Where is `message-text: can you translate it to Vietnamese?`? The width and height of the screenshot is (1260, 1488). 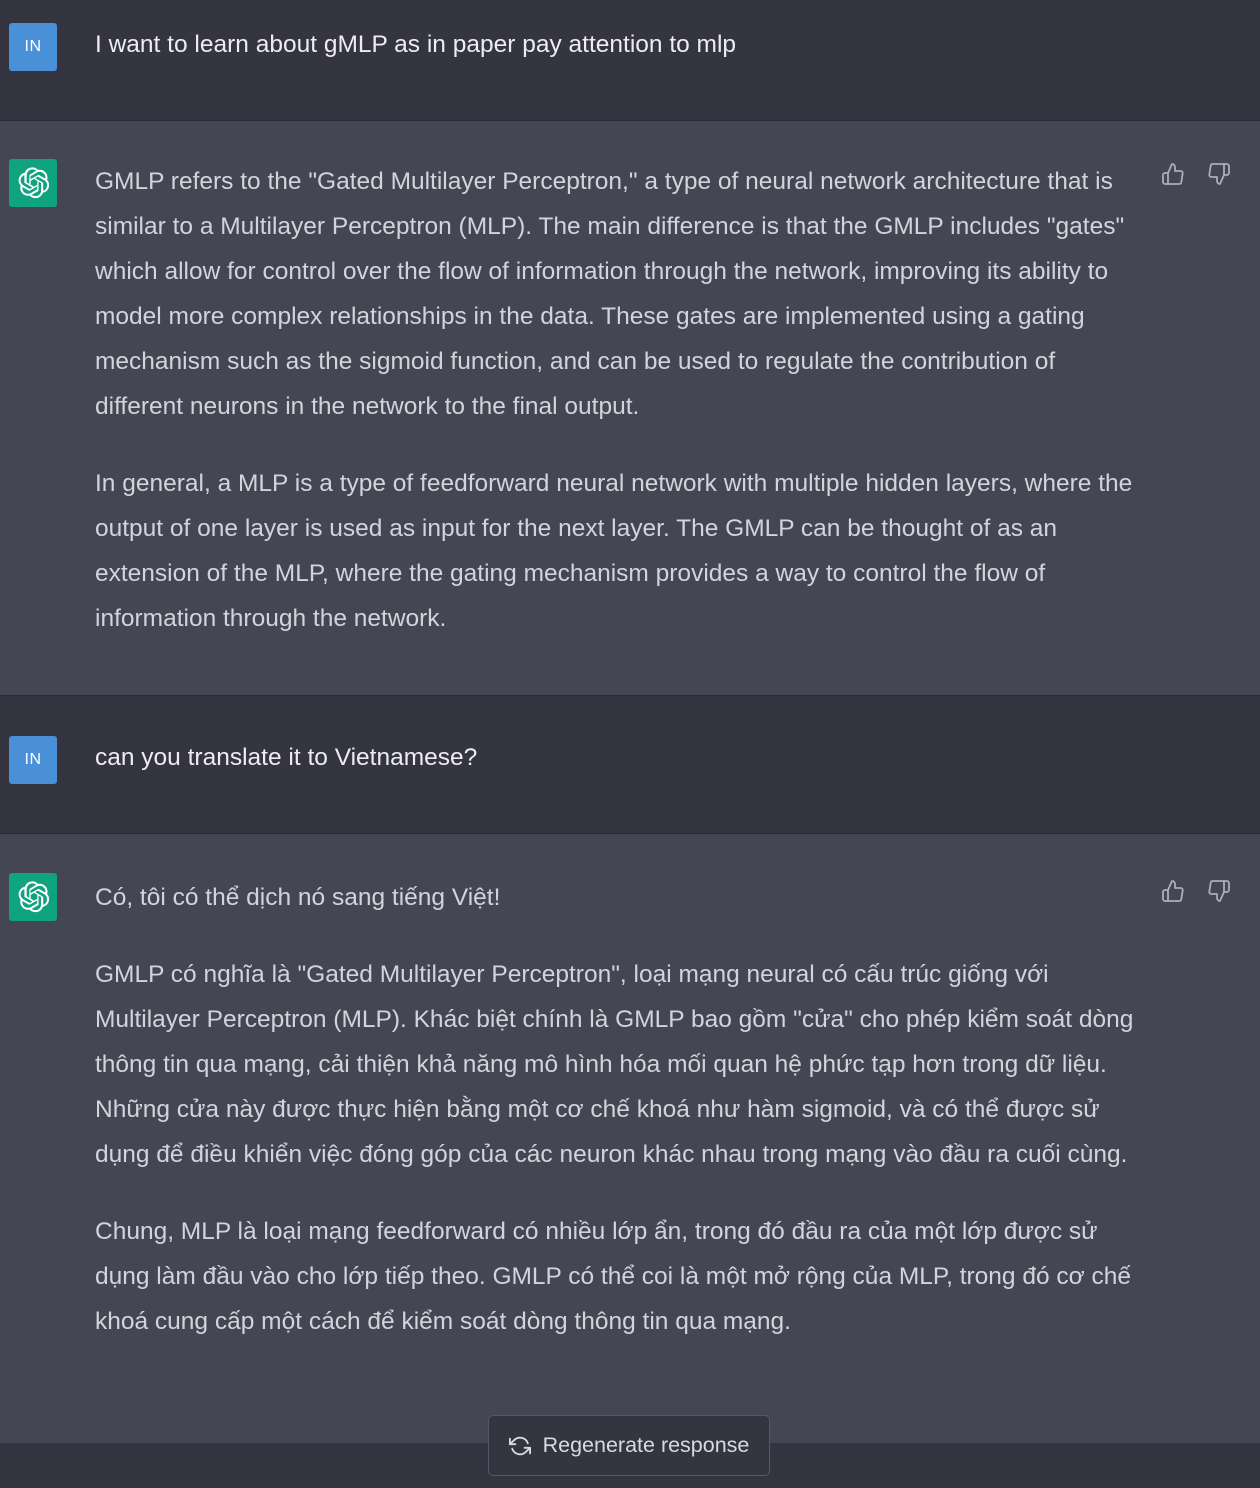
message-text: can you translate it to Vietnamese? is located at coordinates (620, 757).